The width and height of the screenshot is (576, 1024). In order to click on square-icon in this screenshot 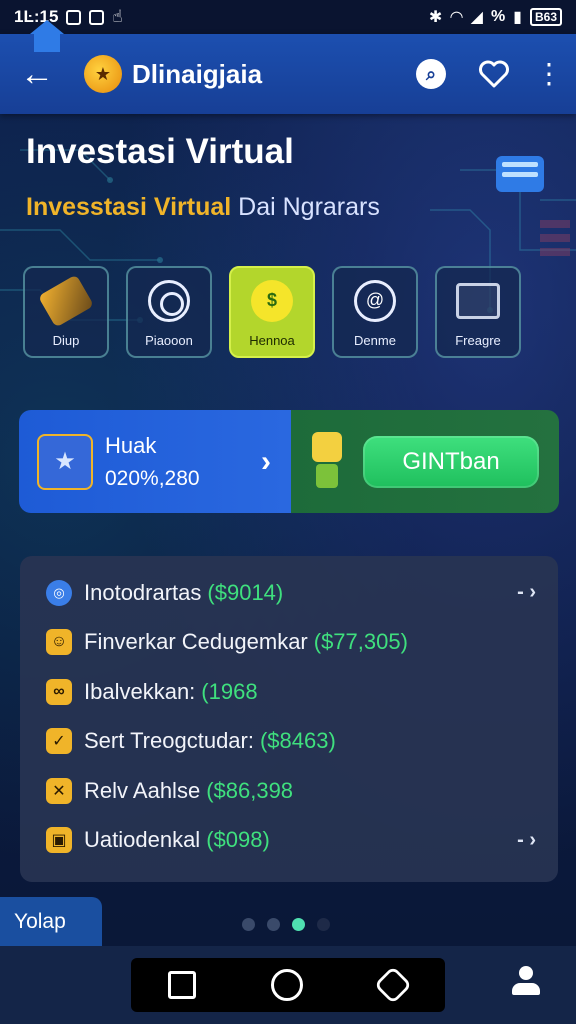, I will do `click(182, 985)`.